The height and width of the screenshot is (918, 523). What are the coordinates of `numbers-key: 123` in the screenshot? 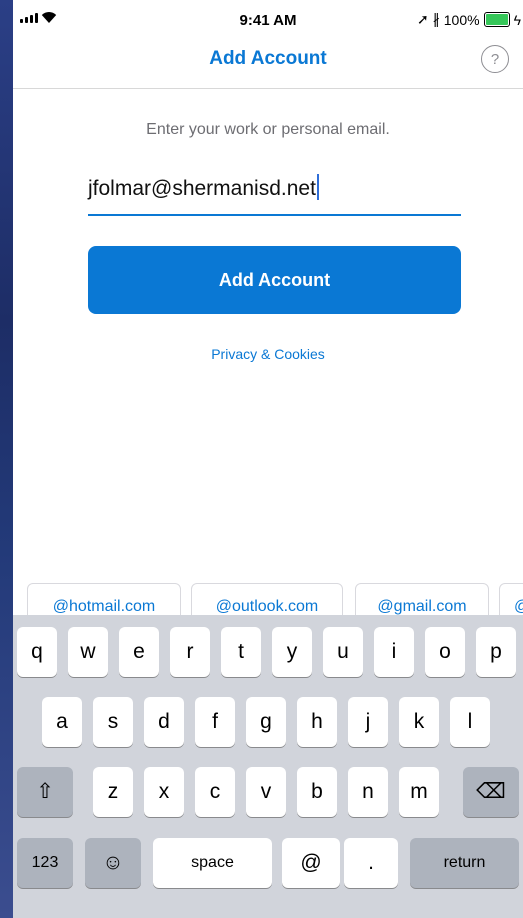 It's located at (45, 863).